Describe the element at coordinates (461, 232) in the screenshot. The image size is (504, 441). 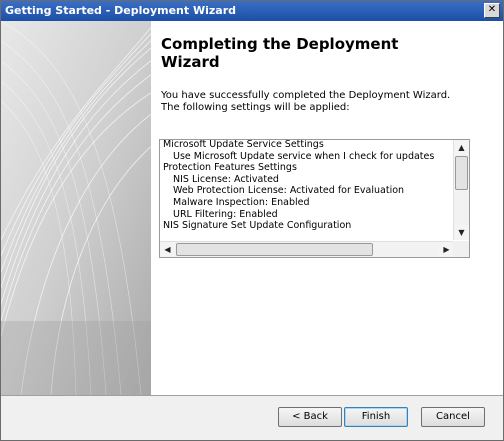
I see `scroll-down-button: ▼` at that location.